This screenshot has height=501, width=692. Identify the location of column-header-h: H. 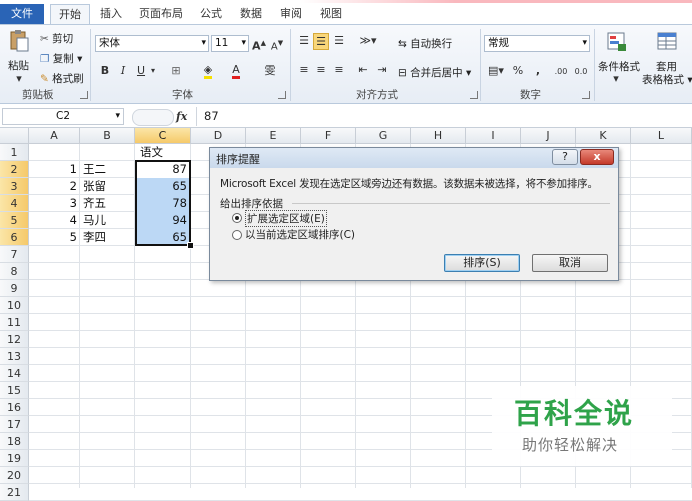
(438, 136).